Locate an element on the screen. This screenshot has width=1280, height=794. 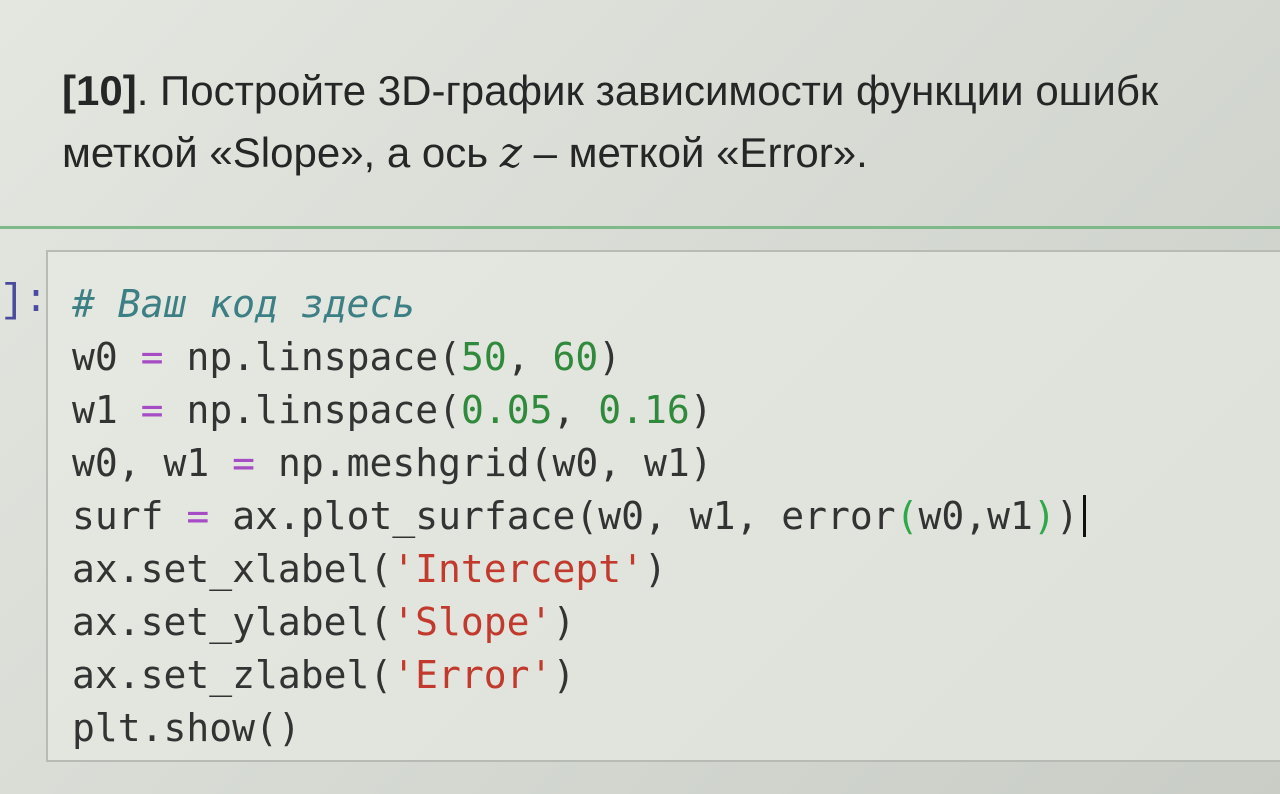
code-line-2: w1 = np.linspace(0.05, 0.16) is located at coordinates (392, 410).